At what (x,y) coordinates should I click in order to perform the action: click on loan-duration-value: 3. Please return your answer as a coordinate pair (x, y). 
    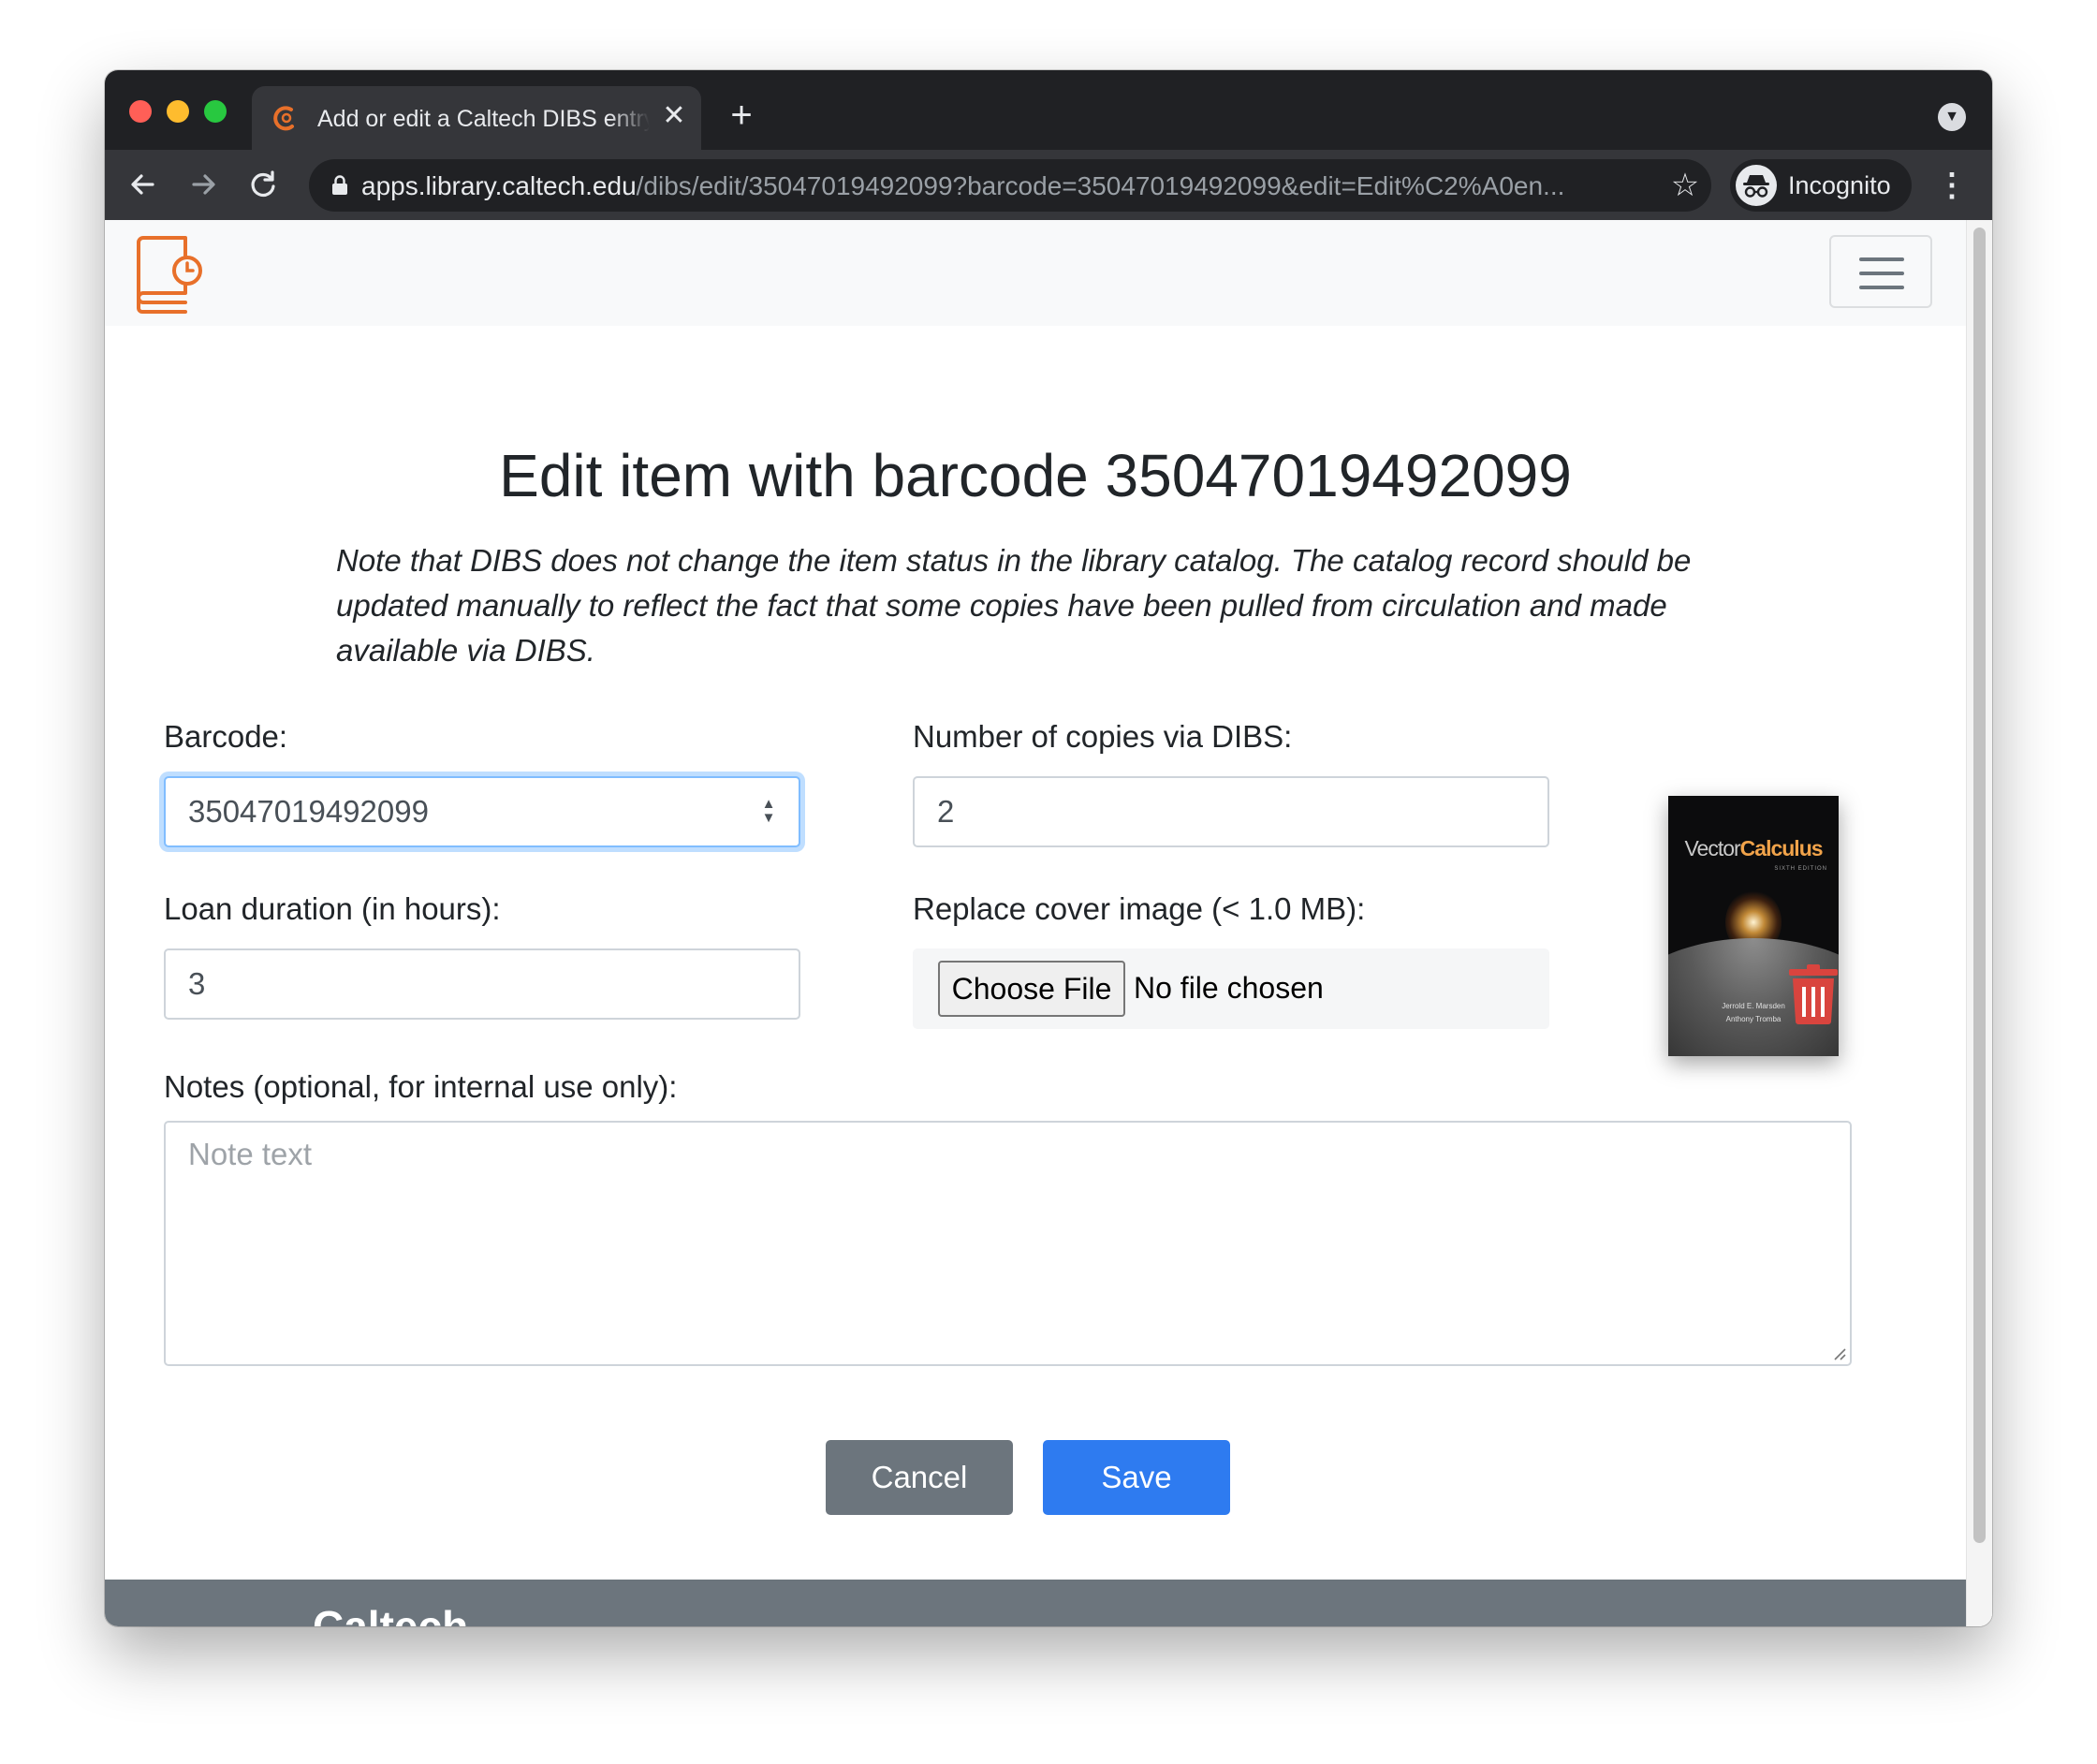
    Looking at the image, I should click on (197, 983).